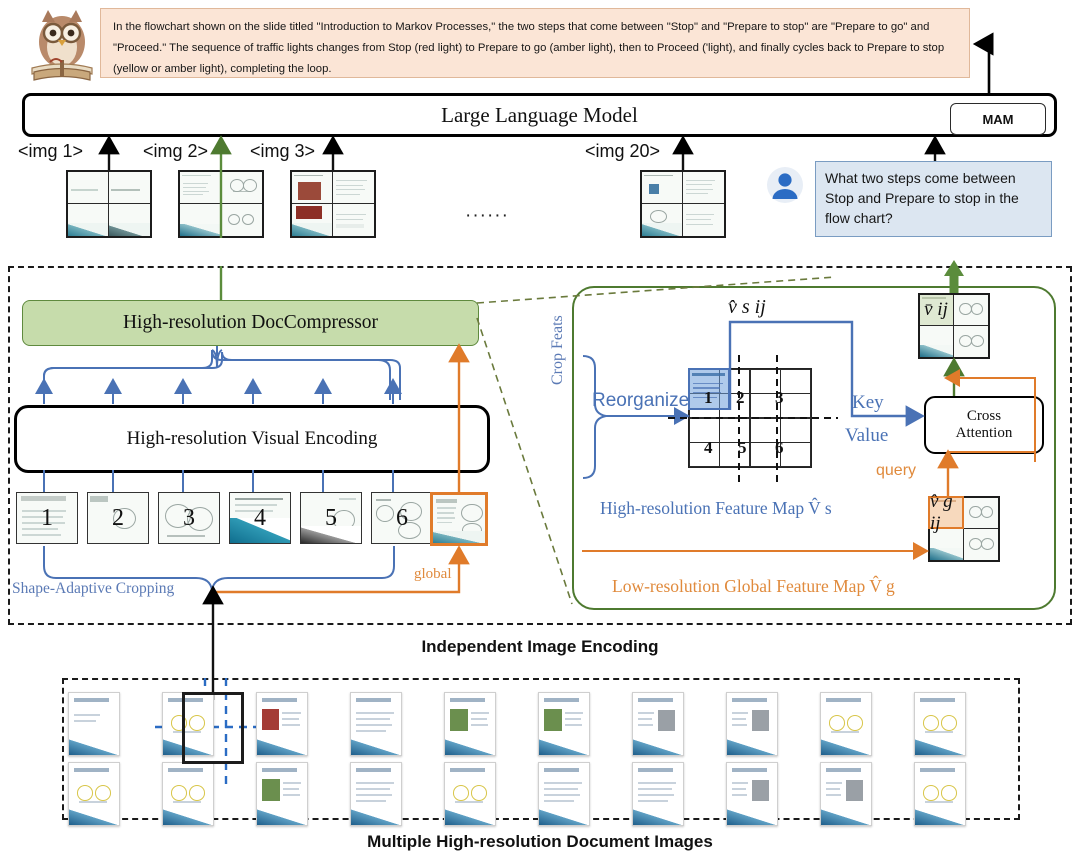  I want to click on crop-feats-label: Crop Feats, so click(557, 350).